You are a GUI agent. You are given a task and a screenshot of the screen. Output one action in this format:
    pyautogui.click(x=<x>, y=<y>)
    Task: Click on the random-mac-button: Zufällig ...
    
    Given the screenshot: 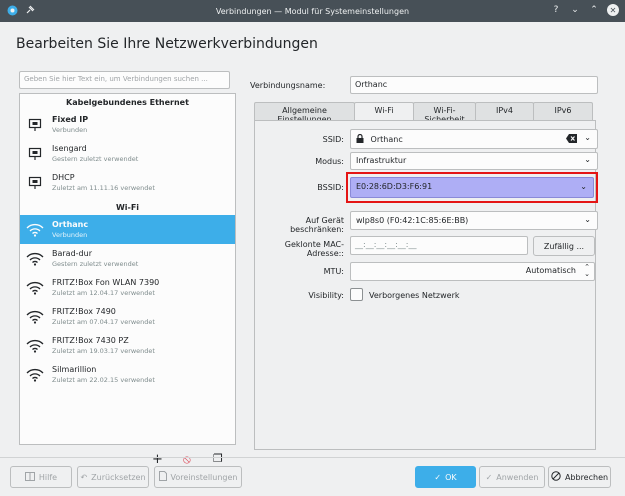 What is the action you would take?
    pyautogui.click(x=564, y=246)
    